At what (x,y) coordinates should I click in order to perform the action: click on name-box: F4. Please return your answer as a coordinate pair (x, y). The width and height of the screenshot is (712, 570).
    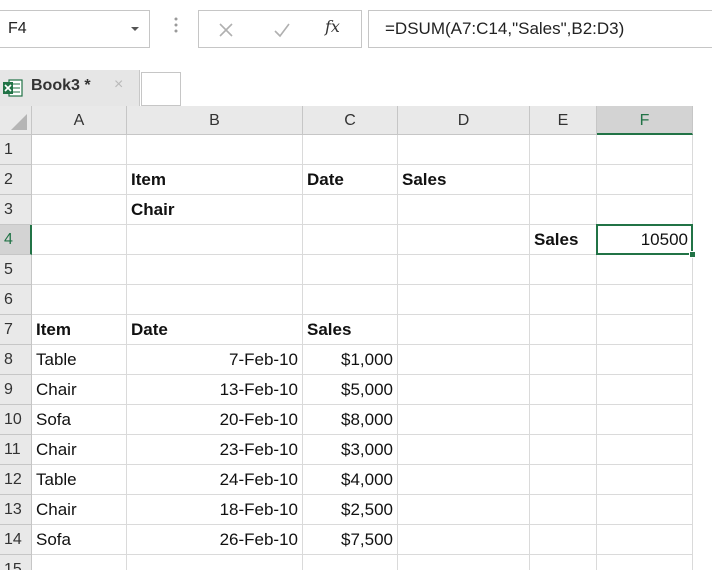
    Looking at the image, I should click on (75, 29).